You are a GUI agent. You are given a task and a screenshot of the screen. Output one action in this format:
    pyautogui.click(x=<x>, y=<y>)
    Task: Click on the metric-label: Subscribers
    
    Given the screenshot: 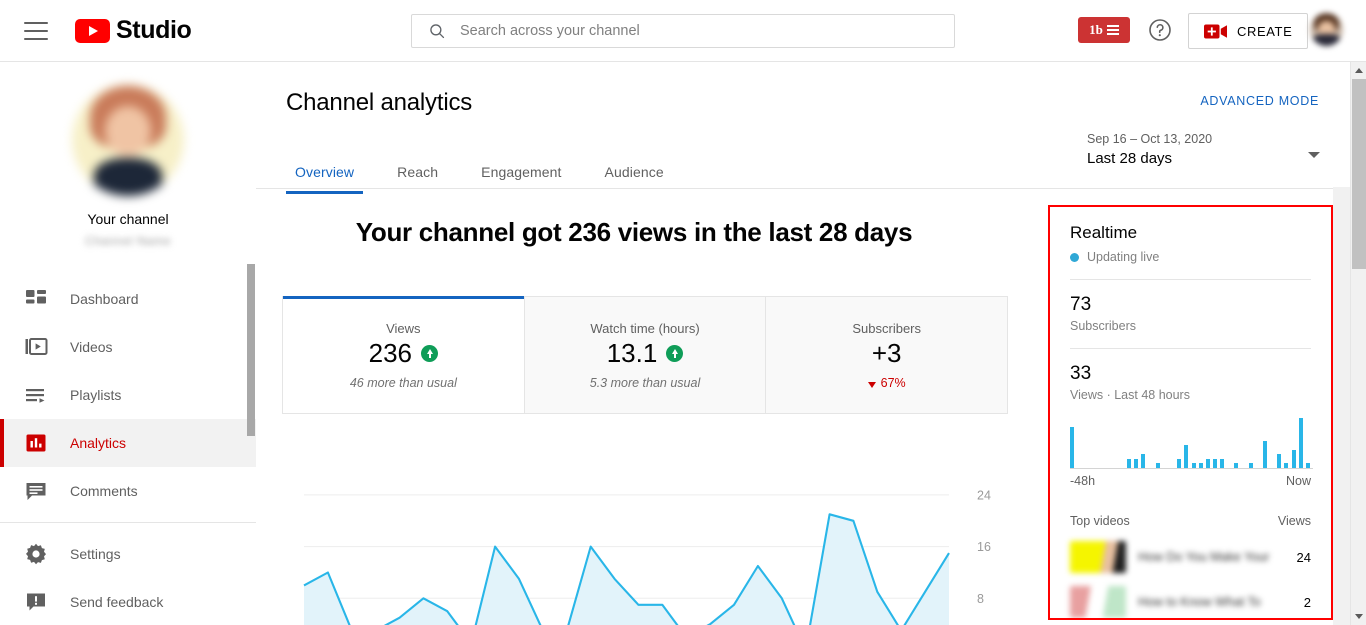 What is the action you would take?
    pyautogui.click(x=886, y=328)
    